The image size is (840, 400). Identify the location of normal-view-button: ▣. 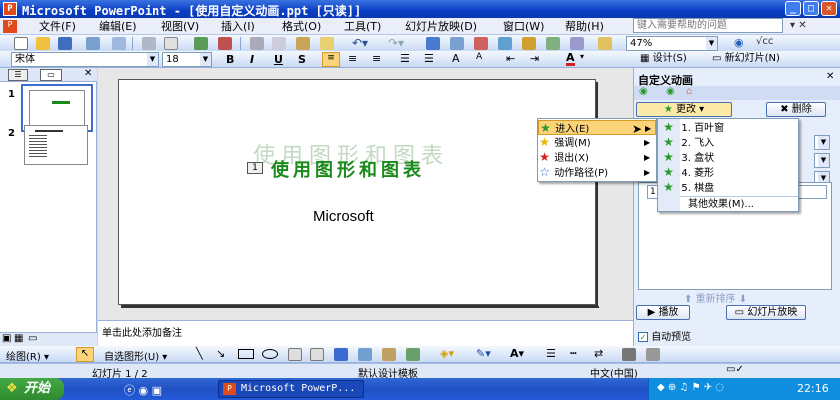
(6, 338).